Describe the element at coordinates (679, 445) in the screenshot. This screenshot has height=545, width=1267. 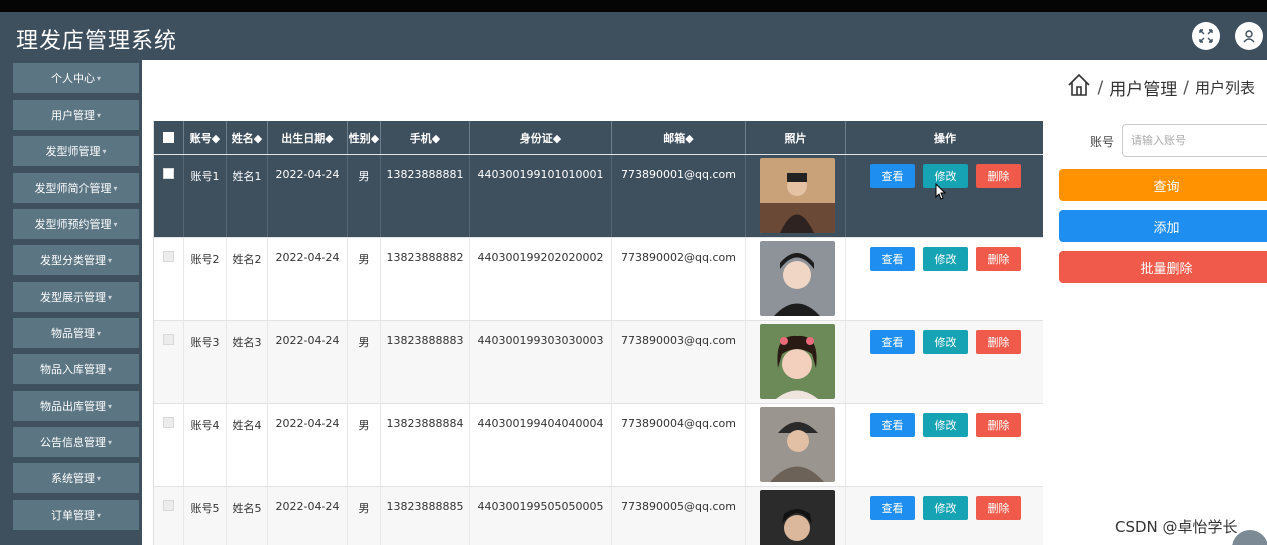
I see `cell-email: 773890004@qq.com` at that location.